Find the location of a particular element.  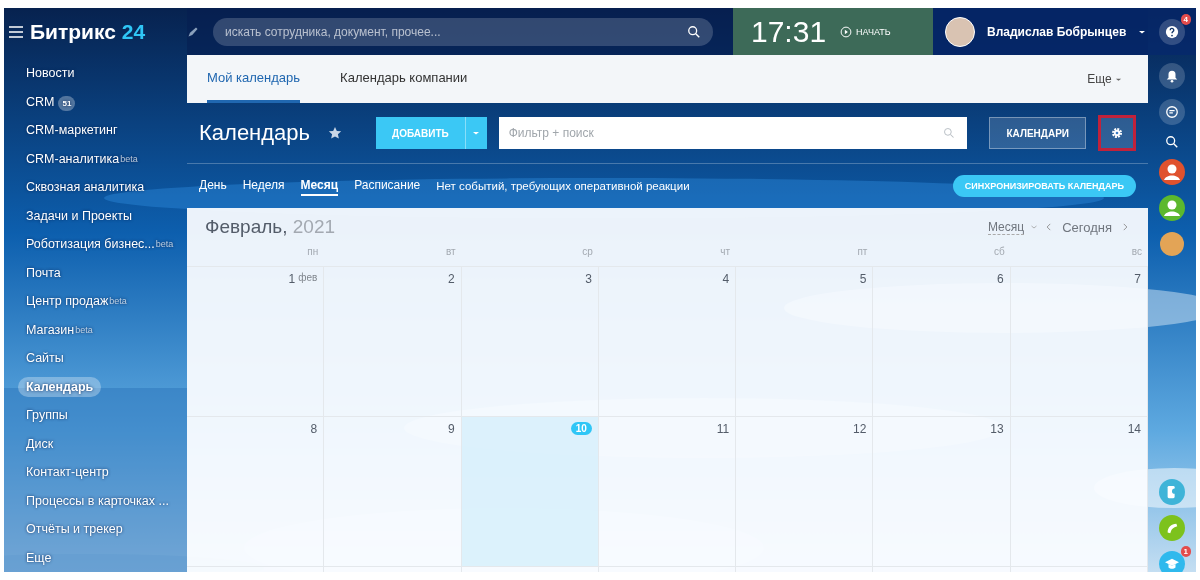

day-number: 1 is located at coordinates (292, 279).